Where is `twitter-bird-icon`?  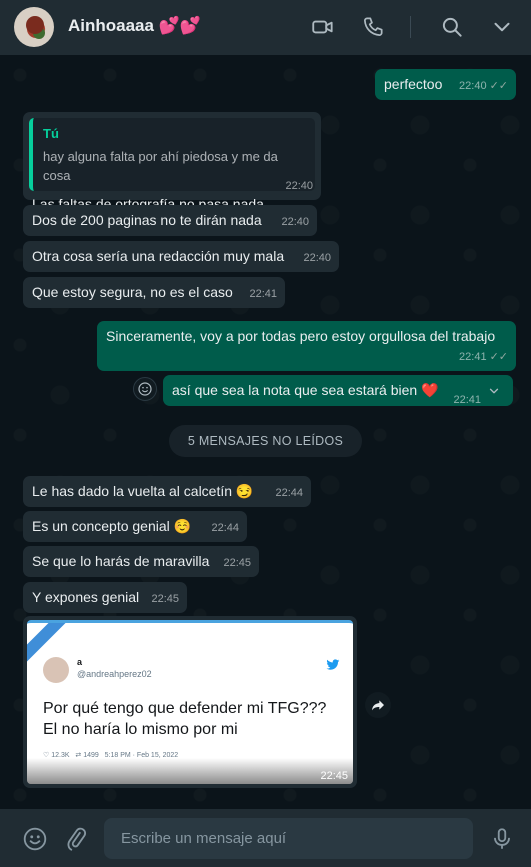
twitter-bird-icon is located at coordinates (333, 664).